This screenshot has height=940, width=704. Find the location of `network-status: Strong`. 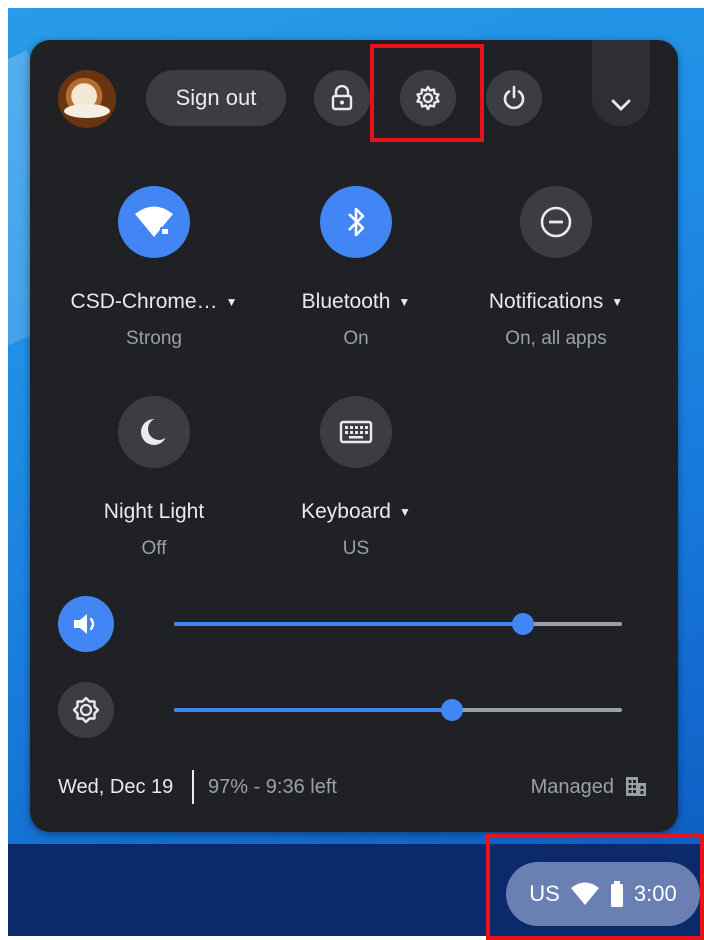

network-status: Strong is located at coordinates (154, 338).